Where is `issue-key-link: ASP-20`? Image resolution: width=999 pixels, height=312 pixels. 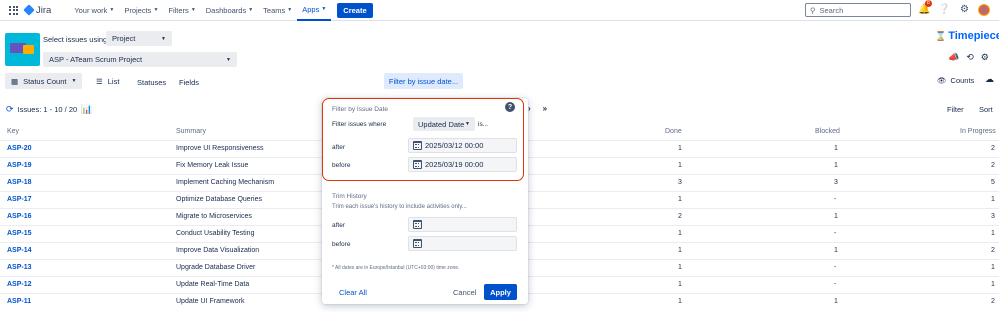 issue-key-link: ASP-20 is located at coordinates (19, 148).